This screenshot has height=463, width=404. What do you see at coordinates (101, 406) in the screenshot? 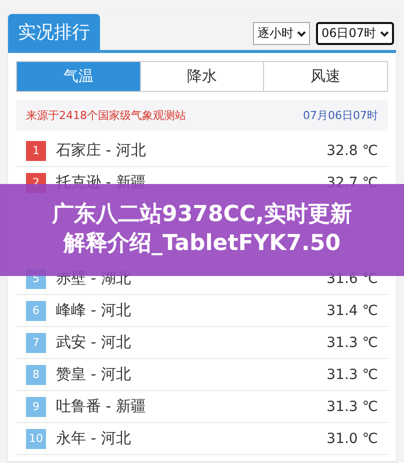
I see `station-name: 吐鲁番 - 新疆` at bounding box center [101, 406].